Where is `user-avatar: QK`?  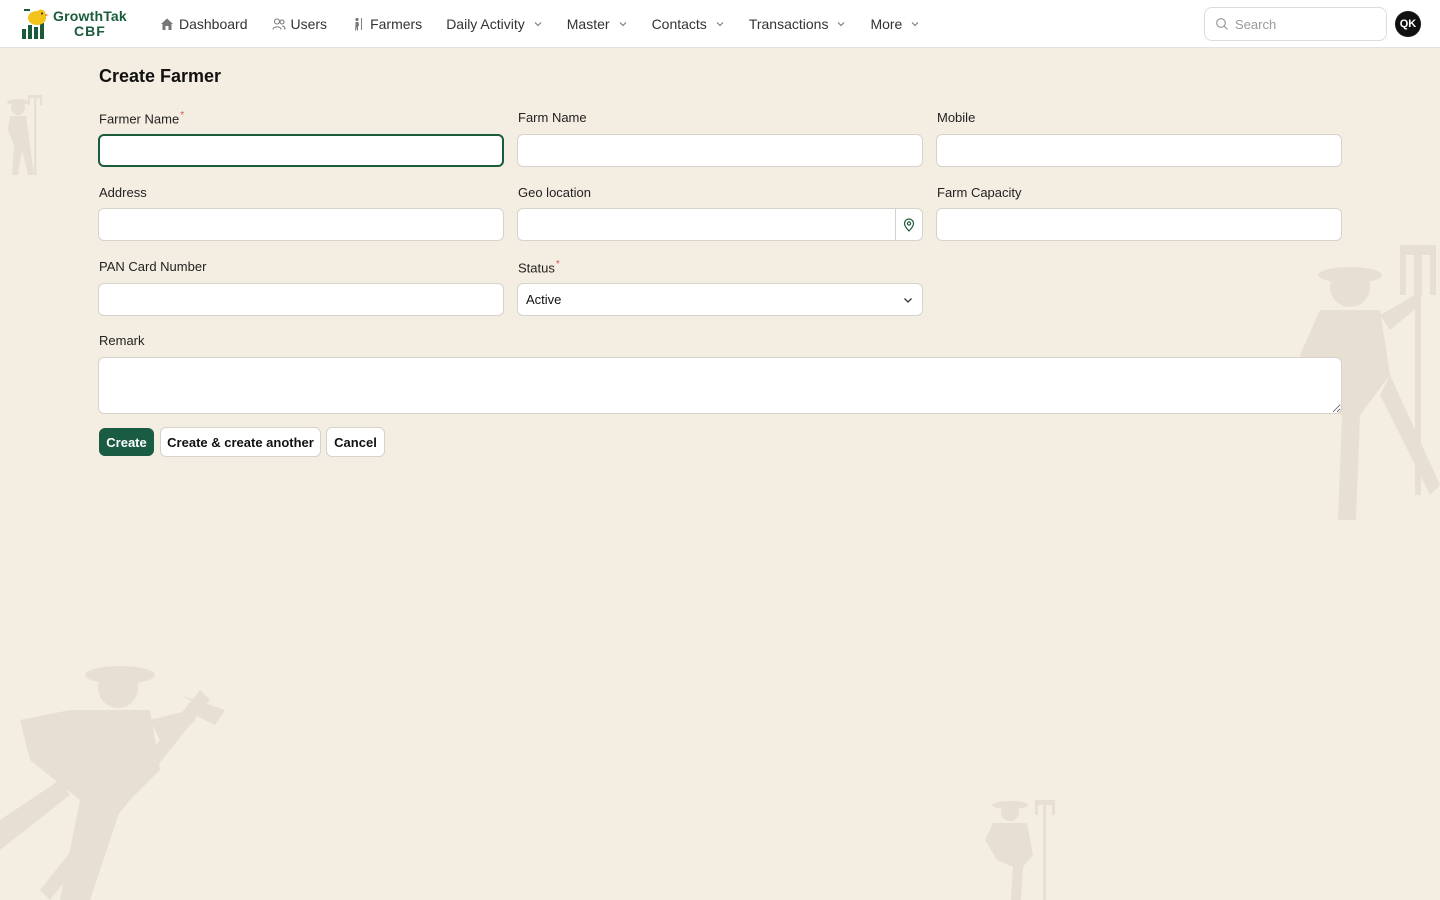
user-avatar: QK is located at coordinates (1408, 24).